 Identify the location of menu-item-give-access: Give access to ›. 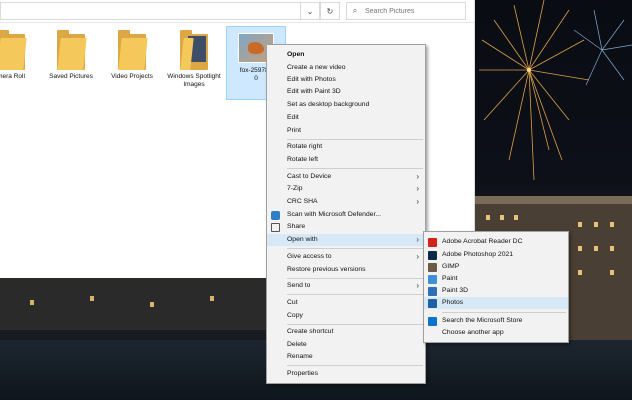
(346, 257).